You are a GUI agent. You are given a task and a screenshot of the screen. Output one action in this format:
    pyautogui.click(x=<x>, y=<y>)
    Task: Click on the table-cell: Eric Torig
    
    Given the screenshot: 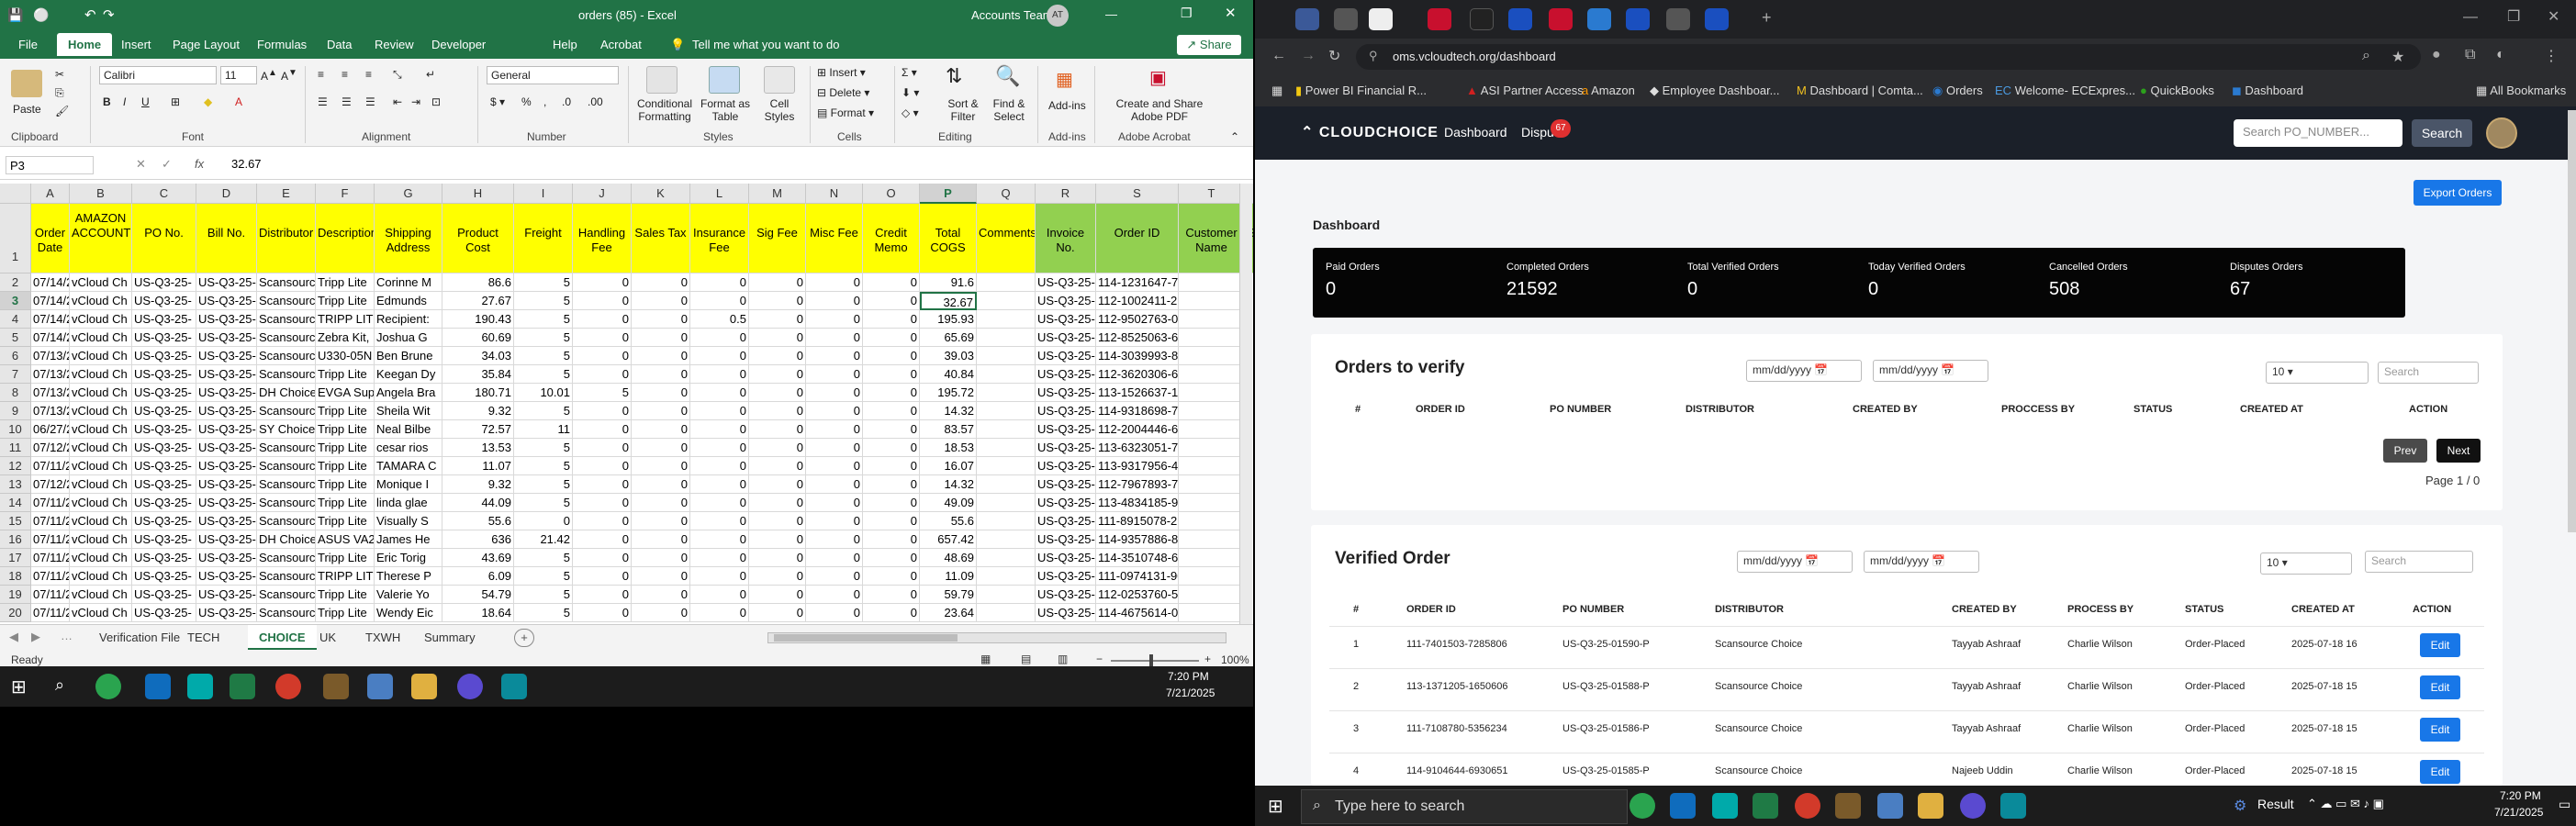 What is the action you would take?
    pyautogui.click(x=408, y=558)
    